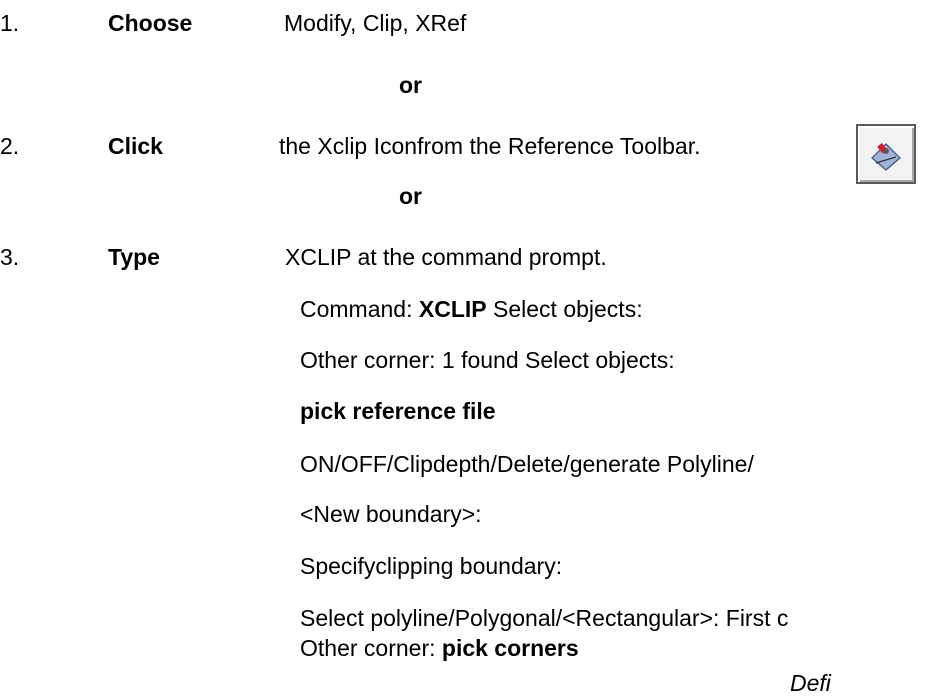 This screenshot has width=928, height=696. I want to click on command-line-9-partial: Defi, so click(810, 683).